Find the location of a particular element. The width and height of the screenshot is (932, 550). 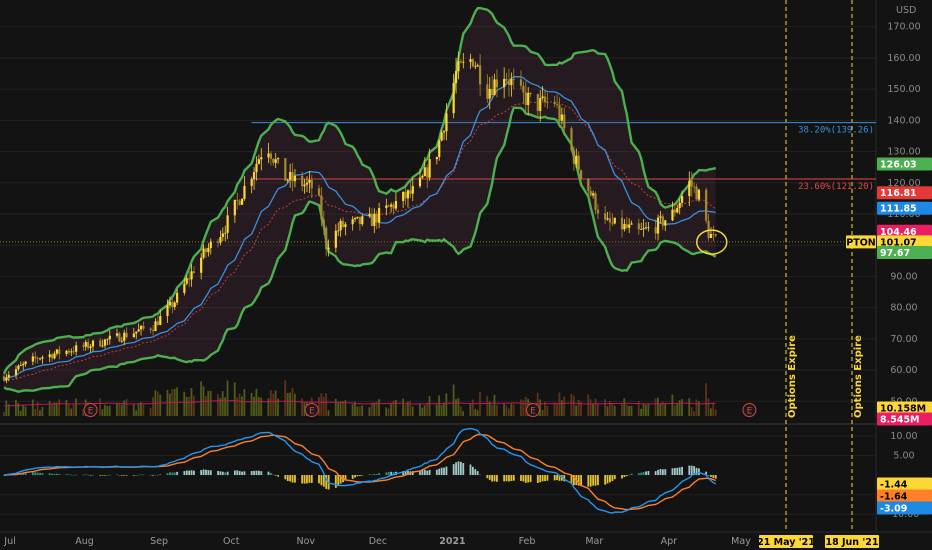

price-badge-value: 116.81 is located at coordinates (898, 193).